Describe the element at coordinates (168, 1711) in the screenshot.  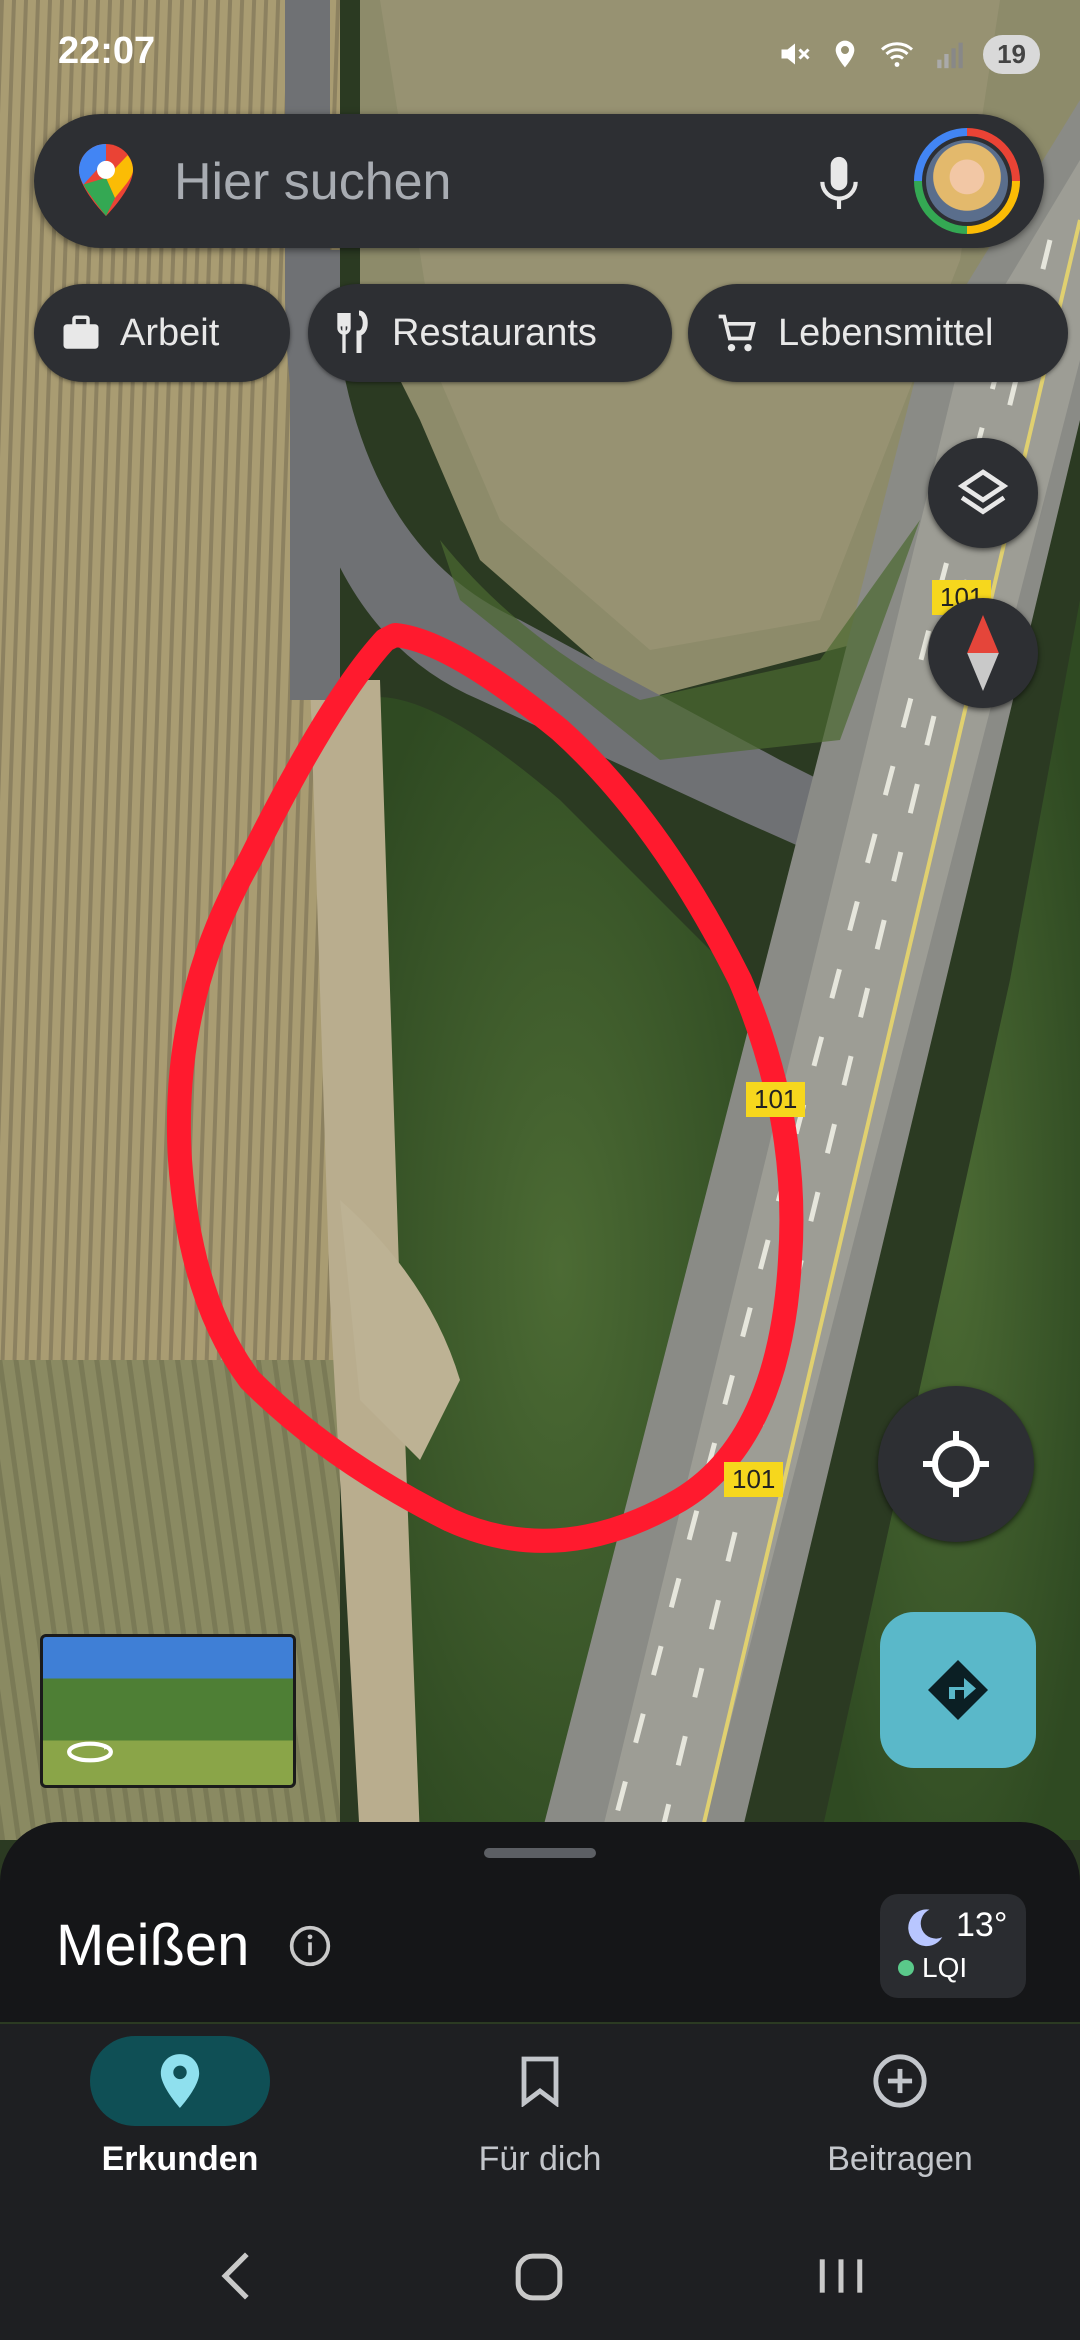
I see `street-view-thumbnail` at that location.